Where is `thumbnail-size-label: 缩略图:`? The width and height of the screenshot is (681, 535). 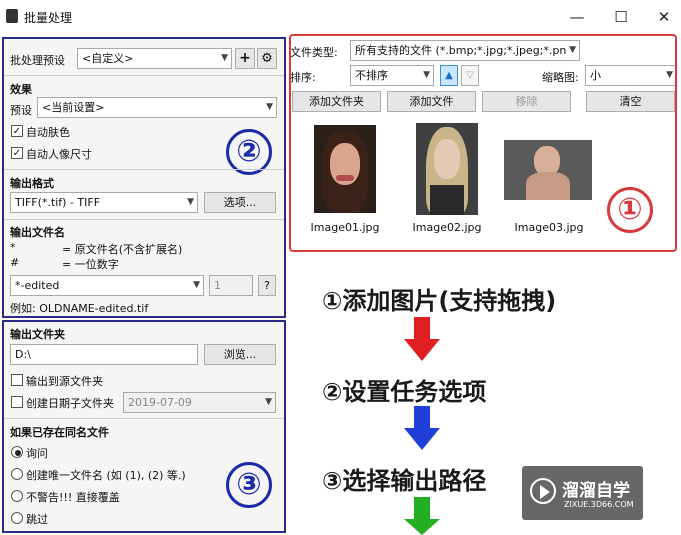 thumbnail-size-label: 缩略图: is located at coordinates (560, 77).